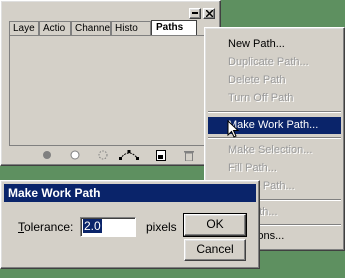 The height and width of the screenshot is (278, 345). Describe the element at coordinates (110, 11) in the screenshot. I see `palette-titlebar` at that location.